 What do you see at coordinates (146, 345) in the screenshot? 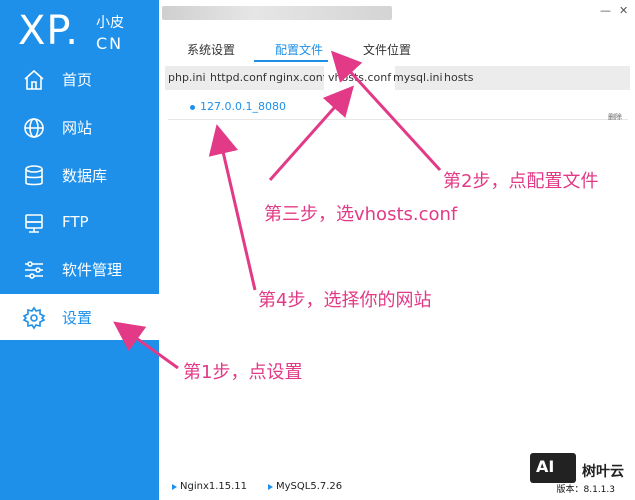
I see `arrow-step1` at bounding box center [146, 345].